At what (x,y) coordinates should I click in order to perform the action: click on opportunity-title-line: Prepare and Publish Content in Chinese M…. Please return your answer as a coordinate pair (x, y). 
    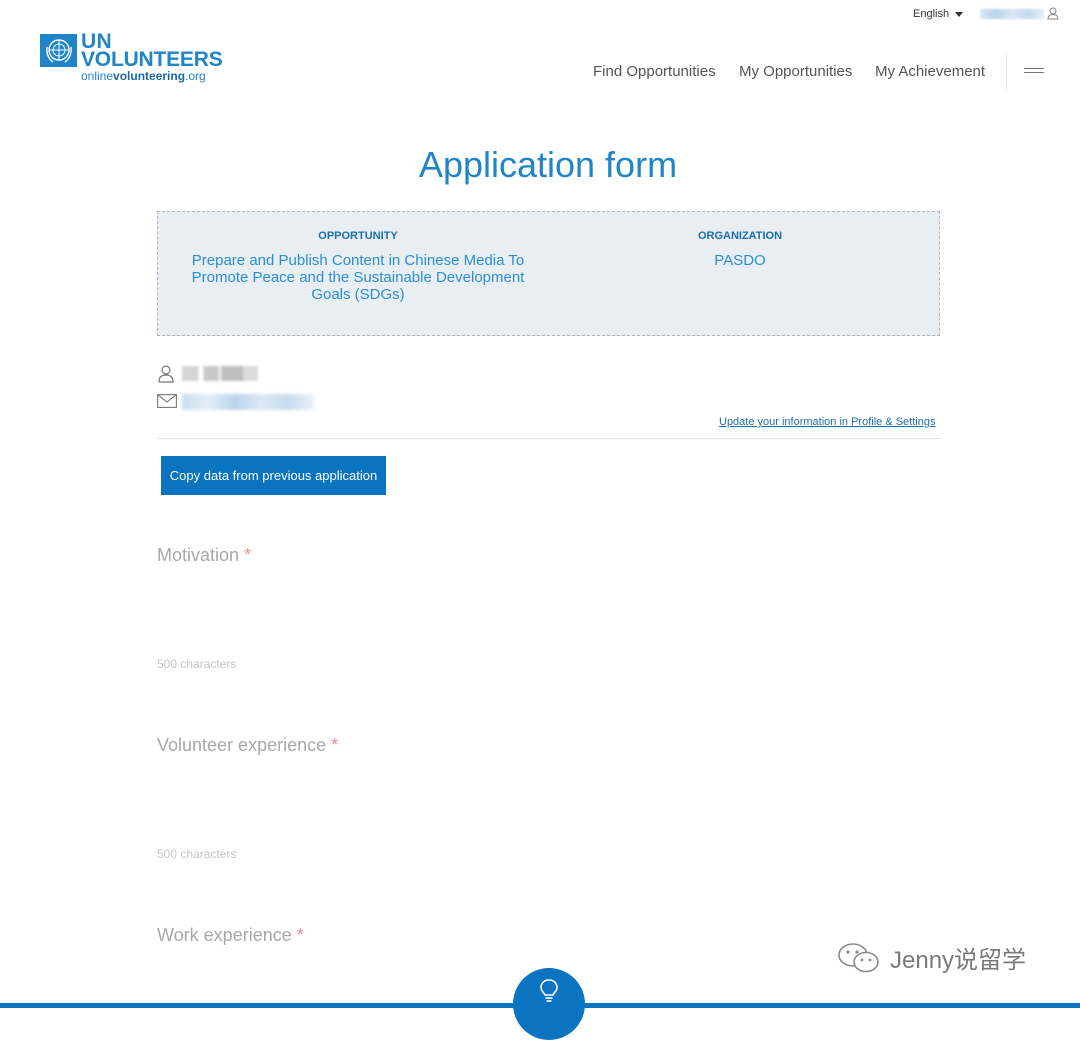
    Looking at the image, I should click on (358, 260).